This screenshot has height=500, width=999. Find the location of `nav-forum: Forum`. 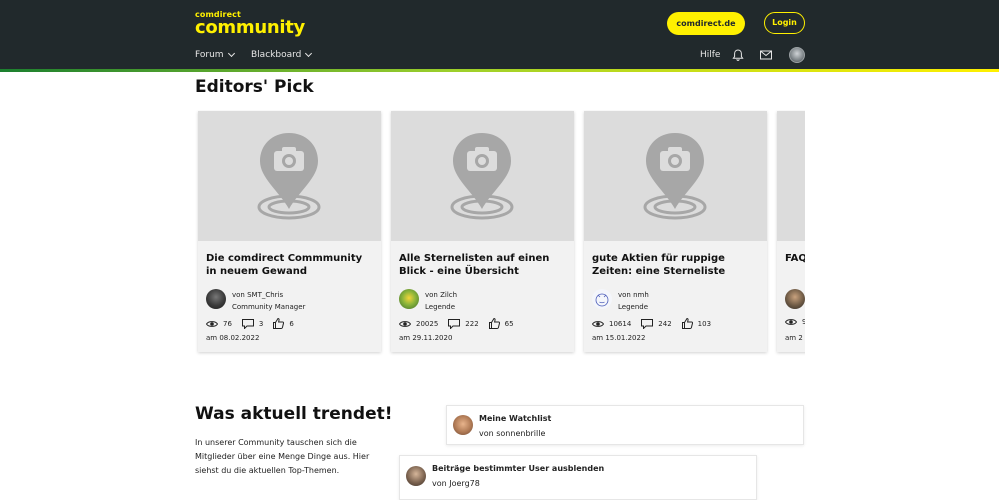

nav-forum: Forum is located at coordinates (215, 54).